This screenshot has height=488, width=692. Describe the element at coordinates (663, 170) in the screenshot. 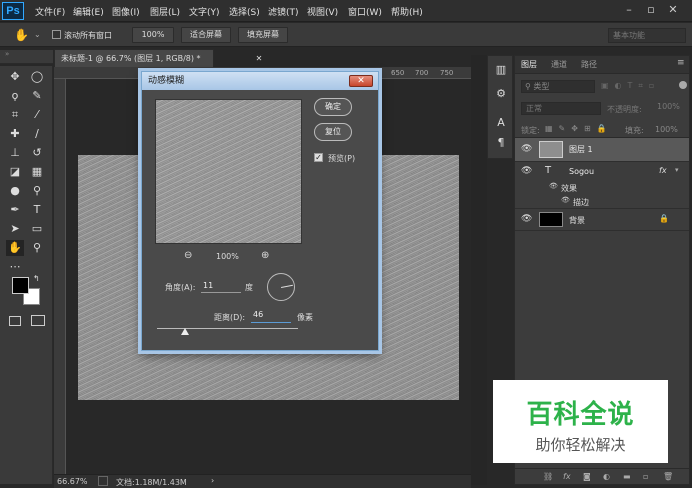

I see `fx-badge: fx` at that location.